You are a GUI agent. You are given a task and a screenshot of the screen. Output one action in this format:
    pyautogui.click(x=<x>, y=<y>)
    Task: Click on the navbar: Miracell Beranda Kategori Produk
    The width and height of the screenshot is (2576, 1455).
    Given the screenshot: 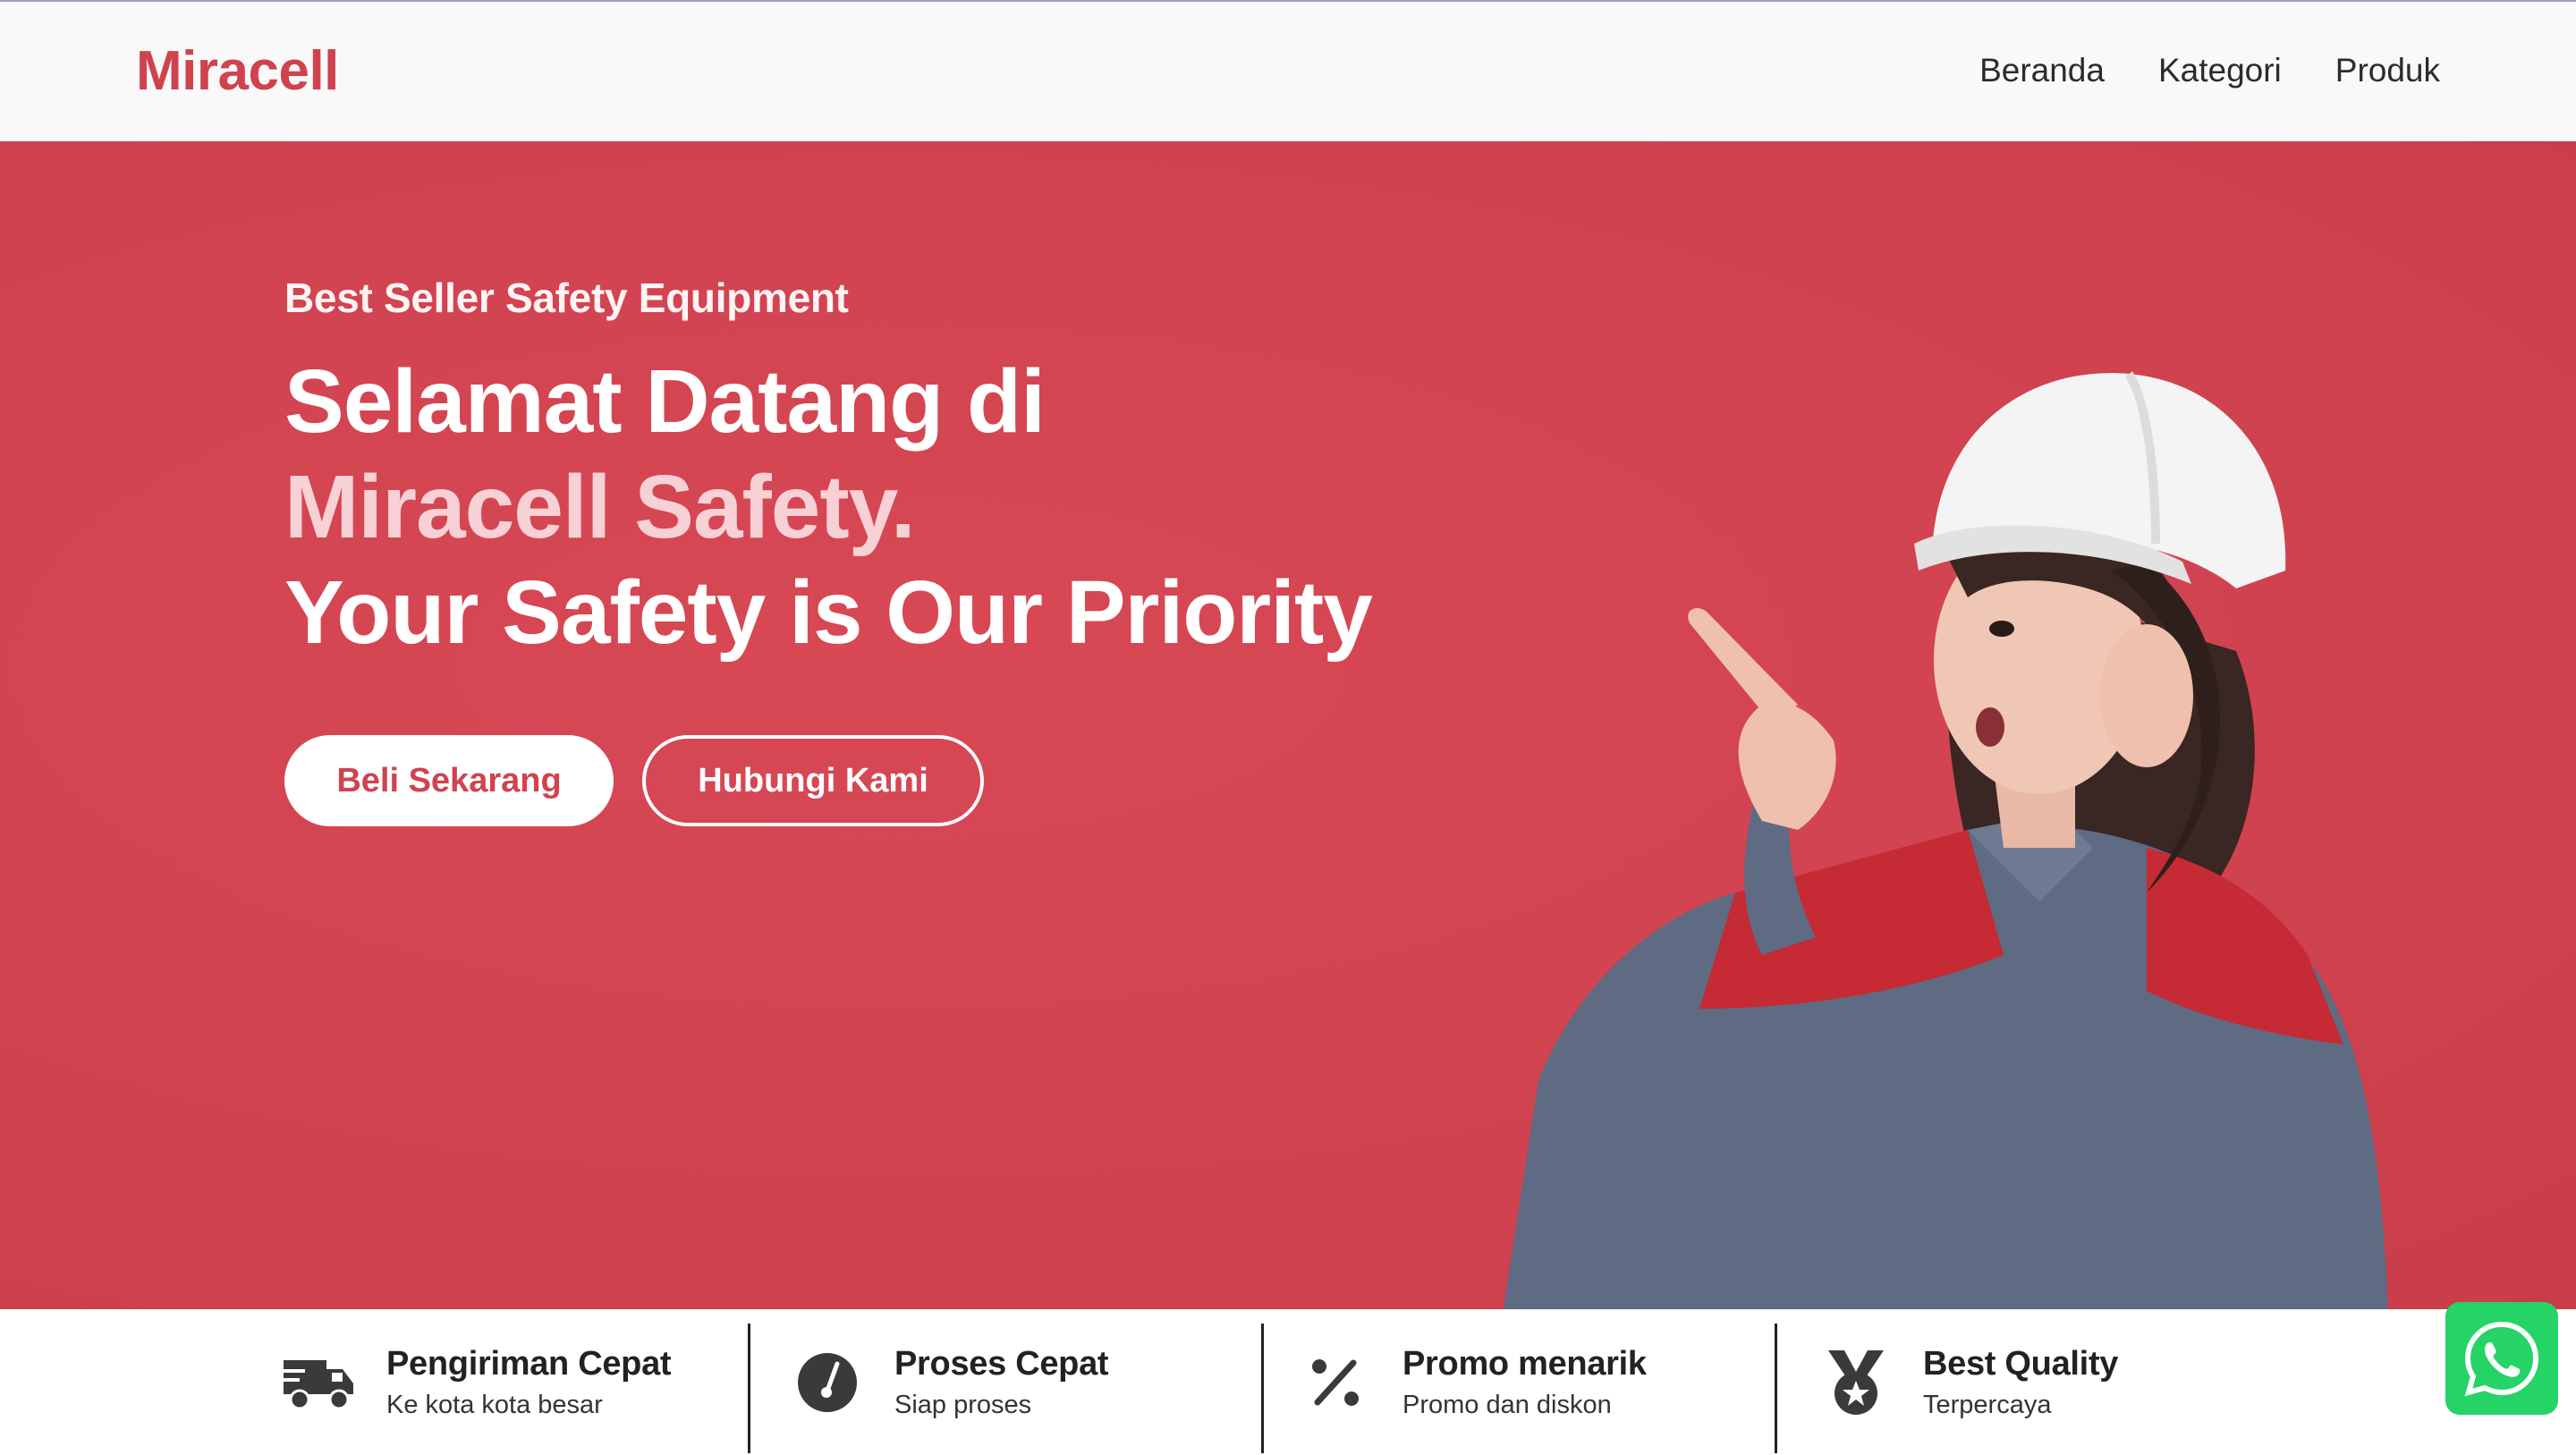 What is the action you would take?
    pyautogui.click(x=1288, y=72)
    